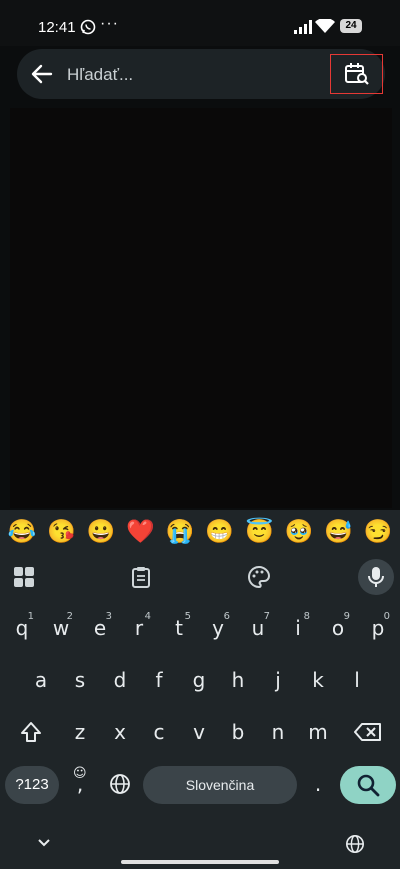  What do you see at coordinates (220, 531) in the screenshot?
I see `emoji-suggestion: 😁` at bounding box center [220, 531].